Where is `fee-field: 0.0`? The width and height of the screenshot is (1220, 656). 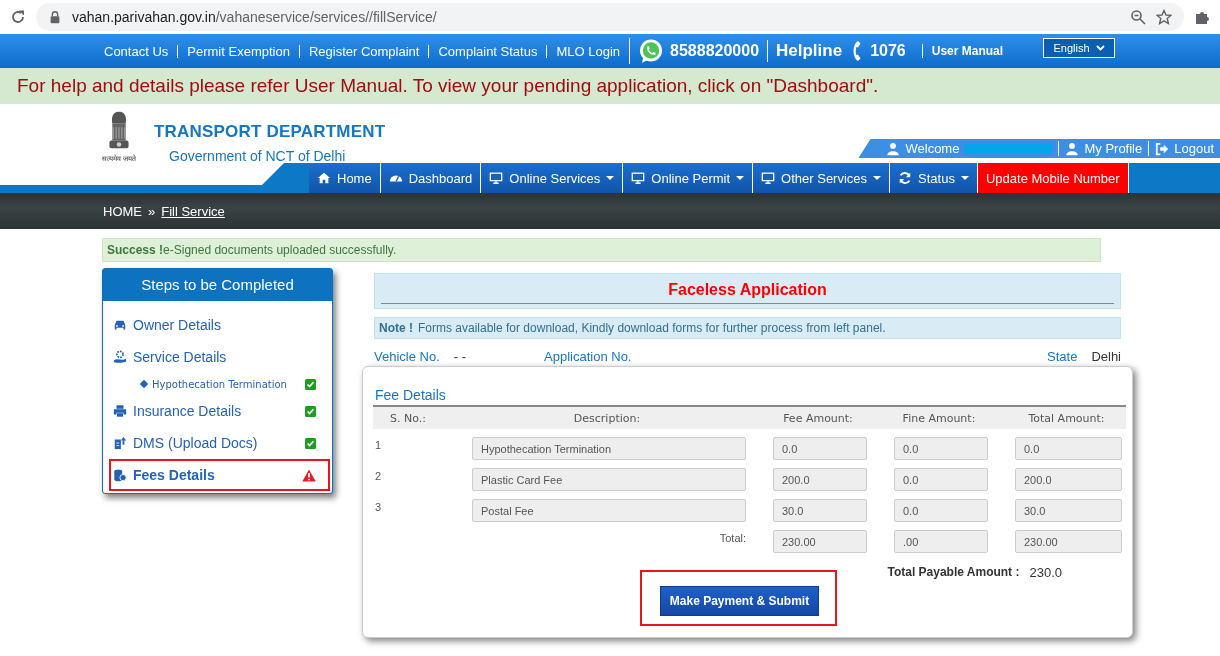
fee-field: 0.0 is located at coordinates (820, 448).